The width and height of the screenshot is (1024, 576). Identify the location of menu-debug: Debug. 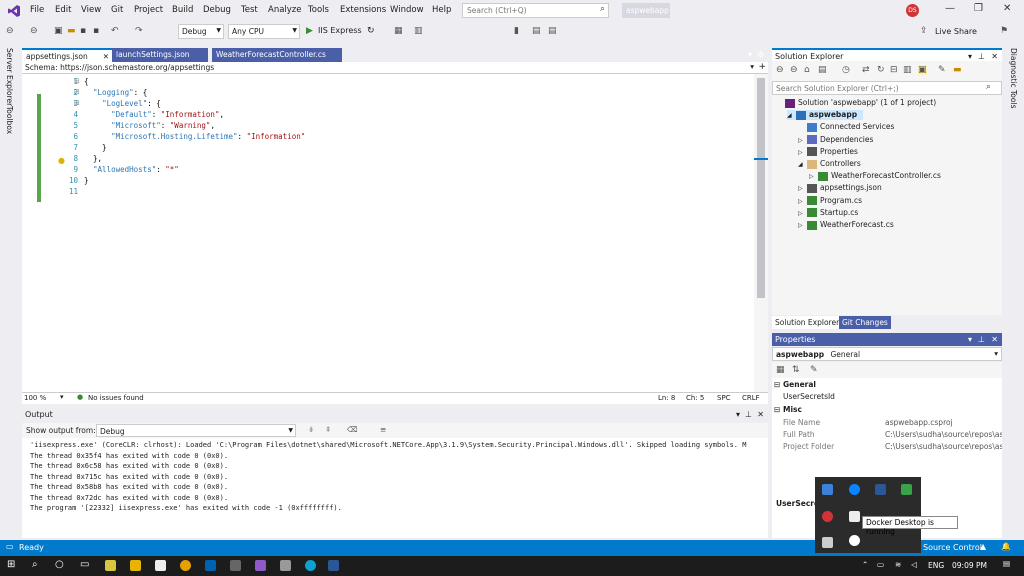
(217, 10).